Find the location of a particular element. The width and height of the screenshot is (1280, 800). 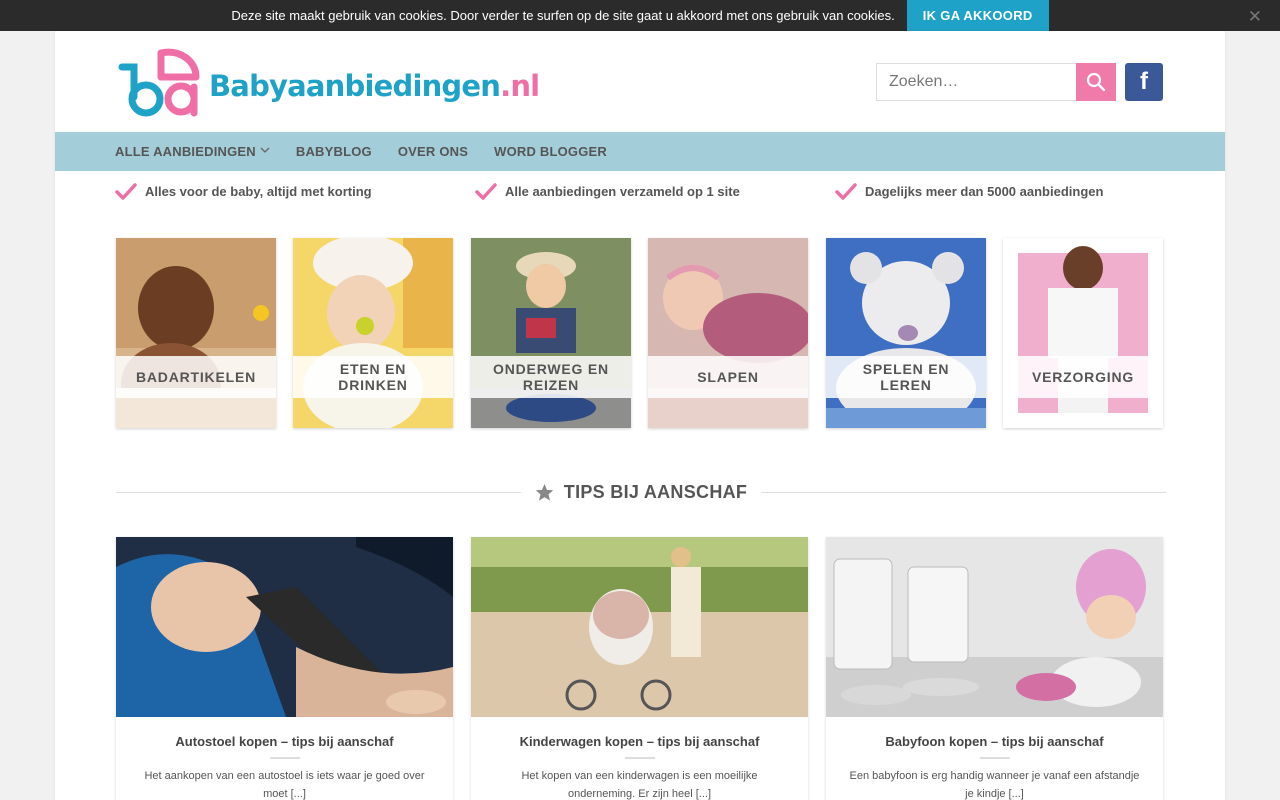

usp-item: Dagelijks meer dan 5000 aanbiedingen is located at coordinates (969, 191).